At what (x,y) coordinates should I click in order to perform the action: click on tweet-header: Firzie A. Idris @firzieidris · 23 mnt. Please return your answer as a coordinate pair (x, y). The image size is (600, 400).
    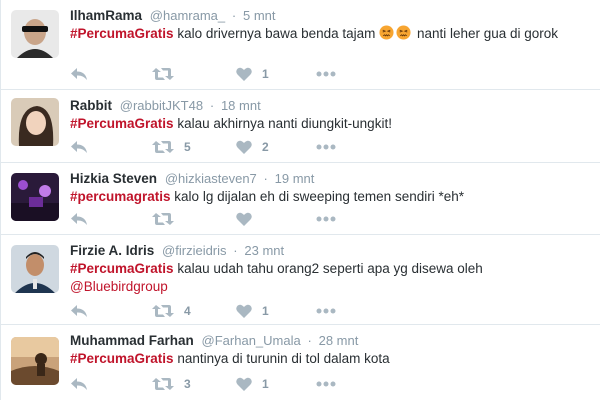
    Looking at the image, I should click on (177, 250).